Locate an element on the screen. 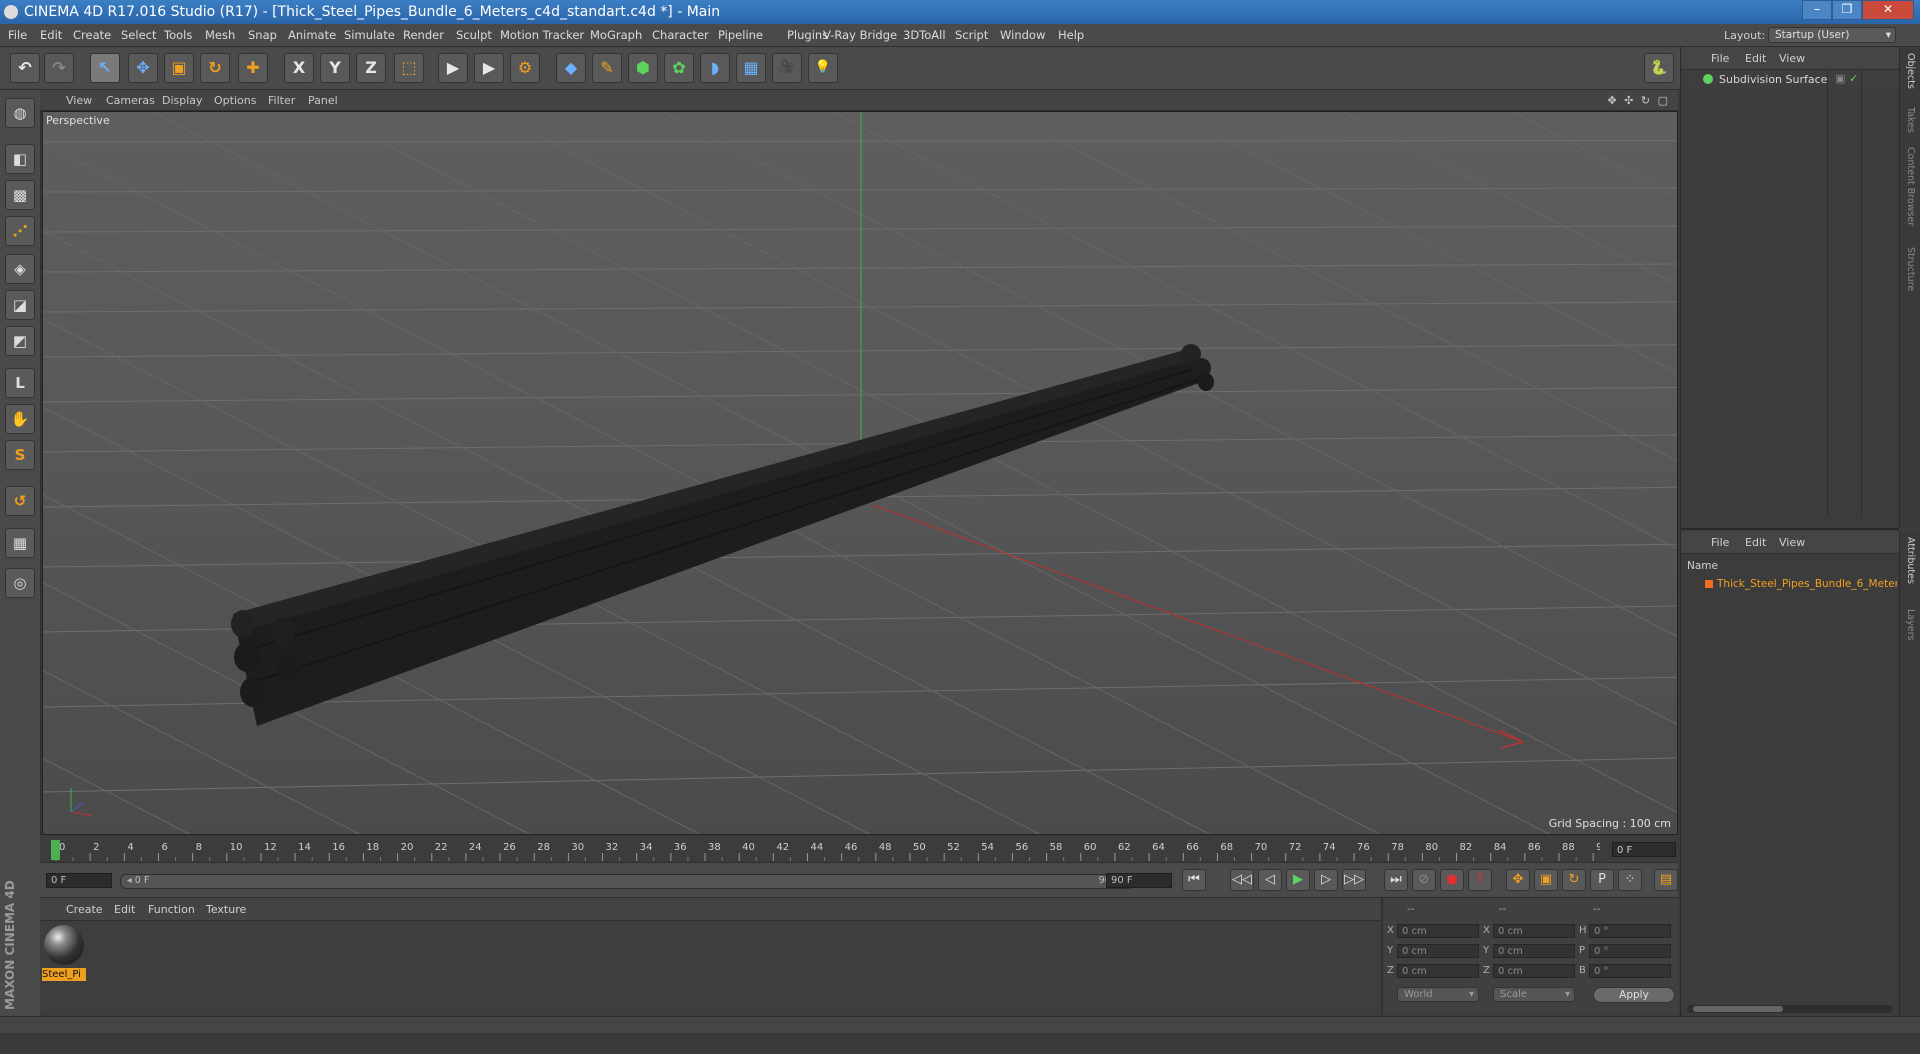 This screenshot has height=1054, width=1920. record-active-button: ● is located at coordinates (1452, 880).